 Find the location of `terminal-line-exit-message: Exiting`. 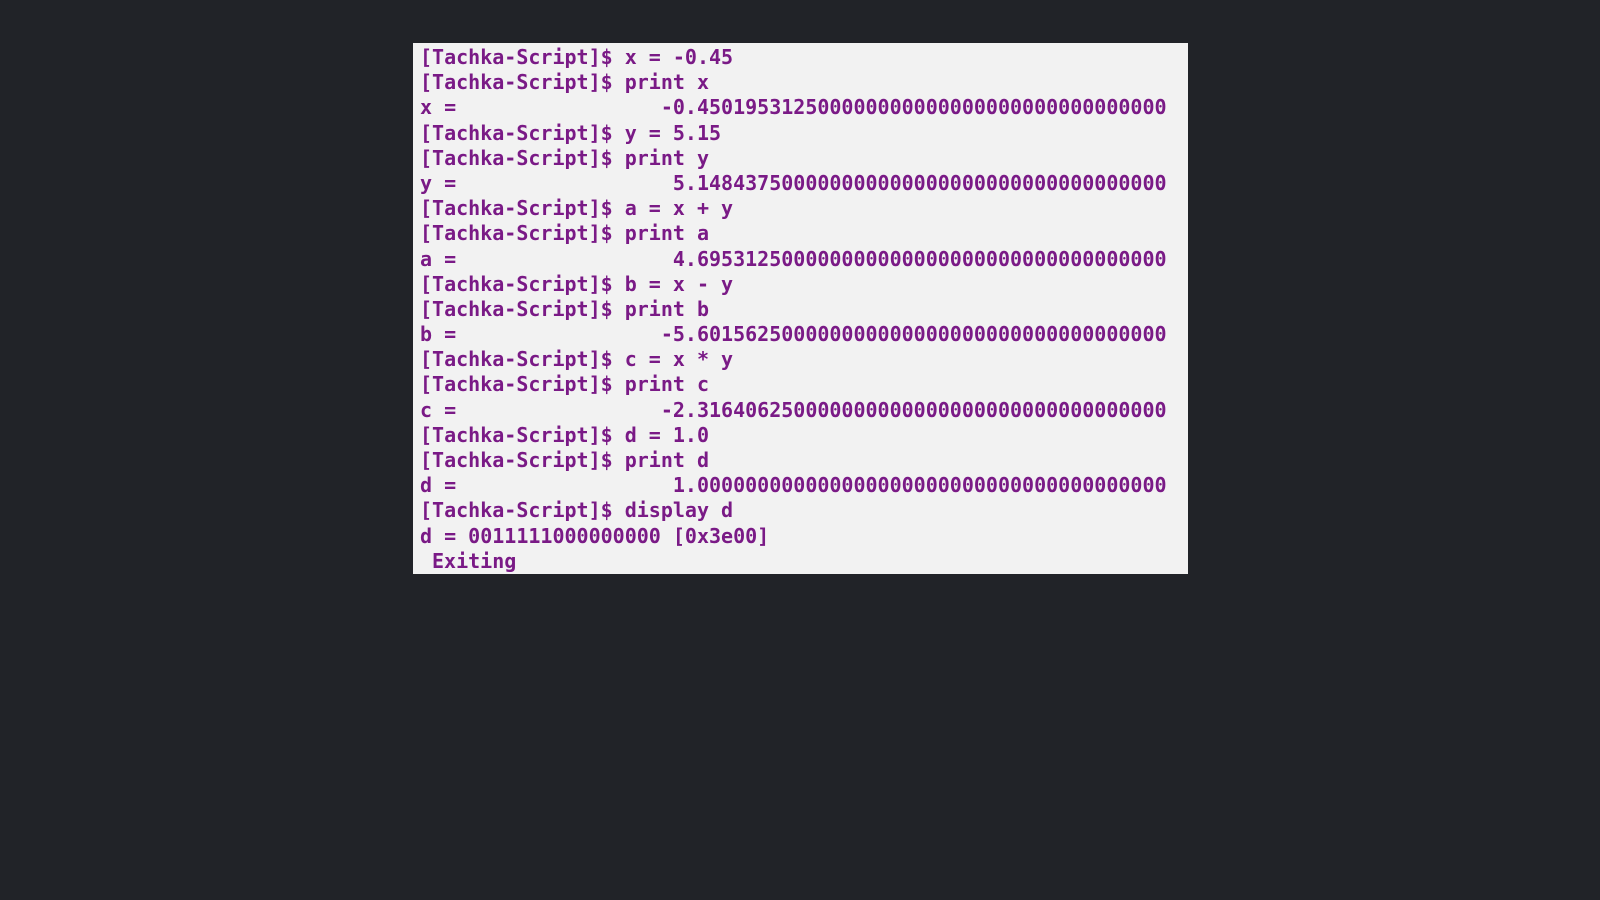

terminal-line-exit-message: Exiting is located at coordinates (474, 560).